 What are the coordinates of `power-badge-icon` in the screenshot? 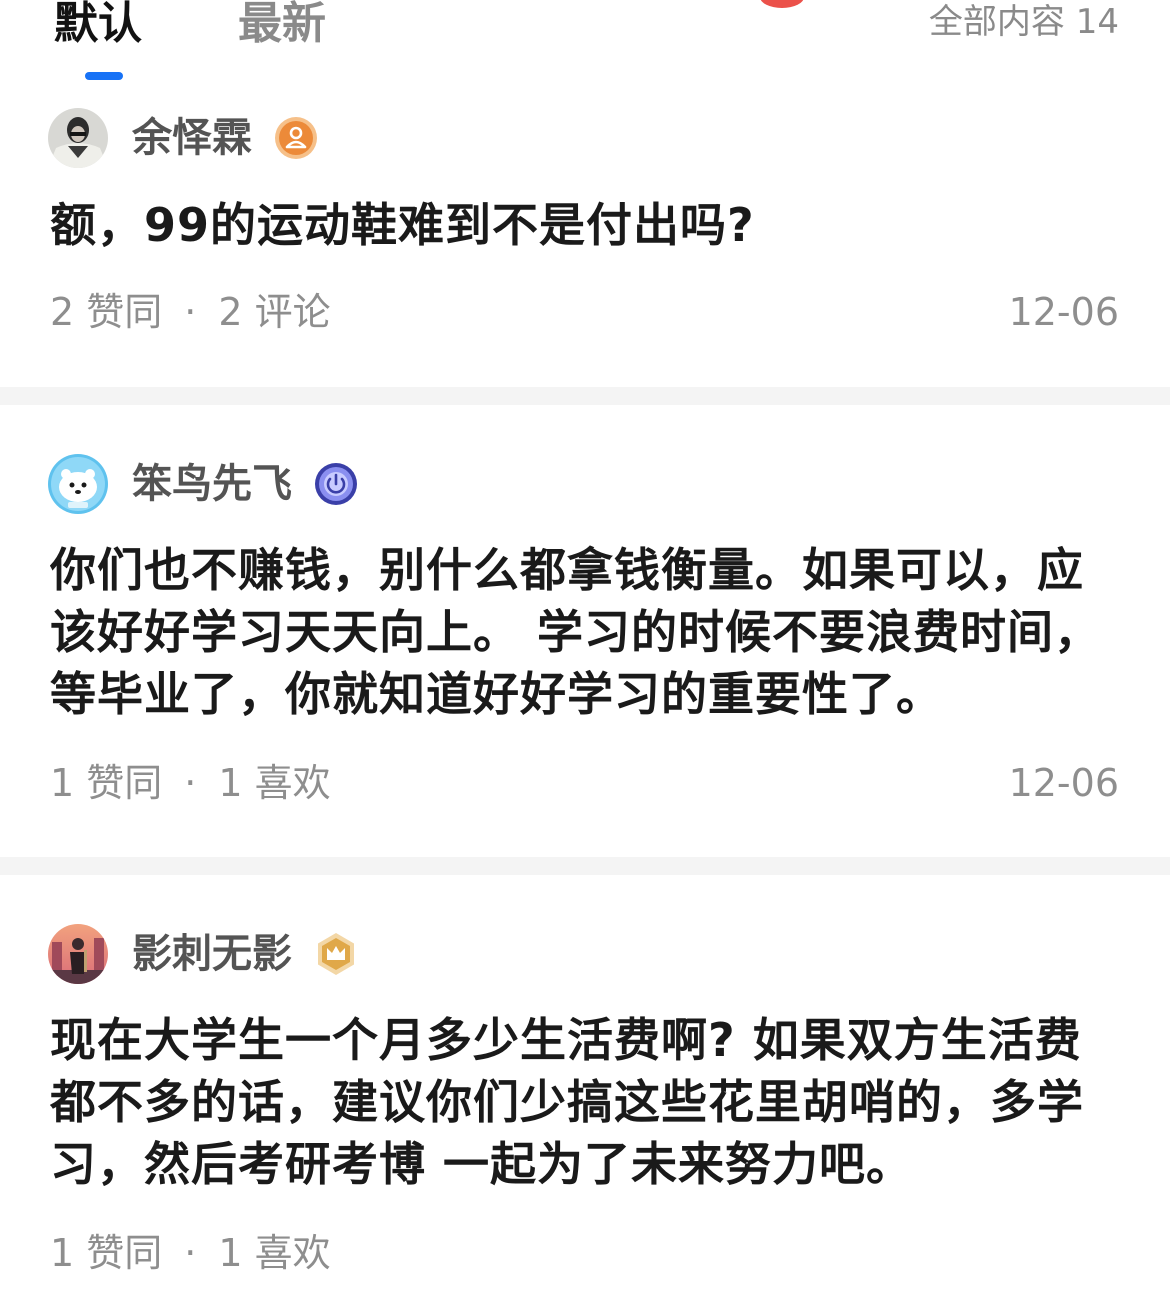 It's located at (336, 484).